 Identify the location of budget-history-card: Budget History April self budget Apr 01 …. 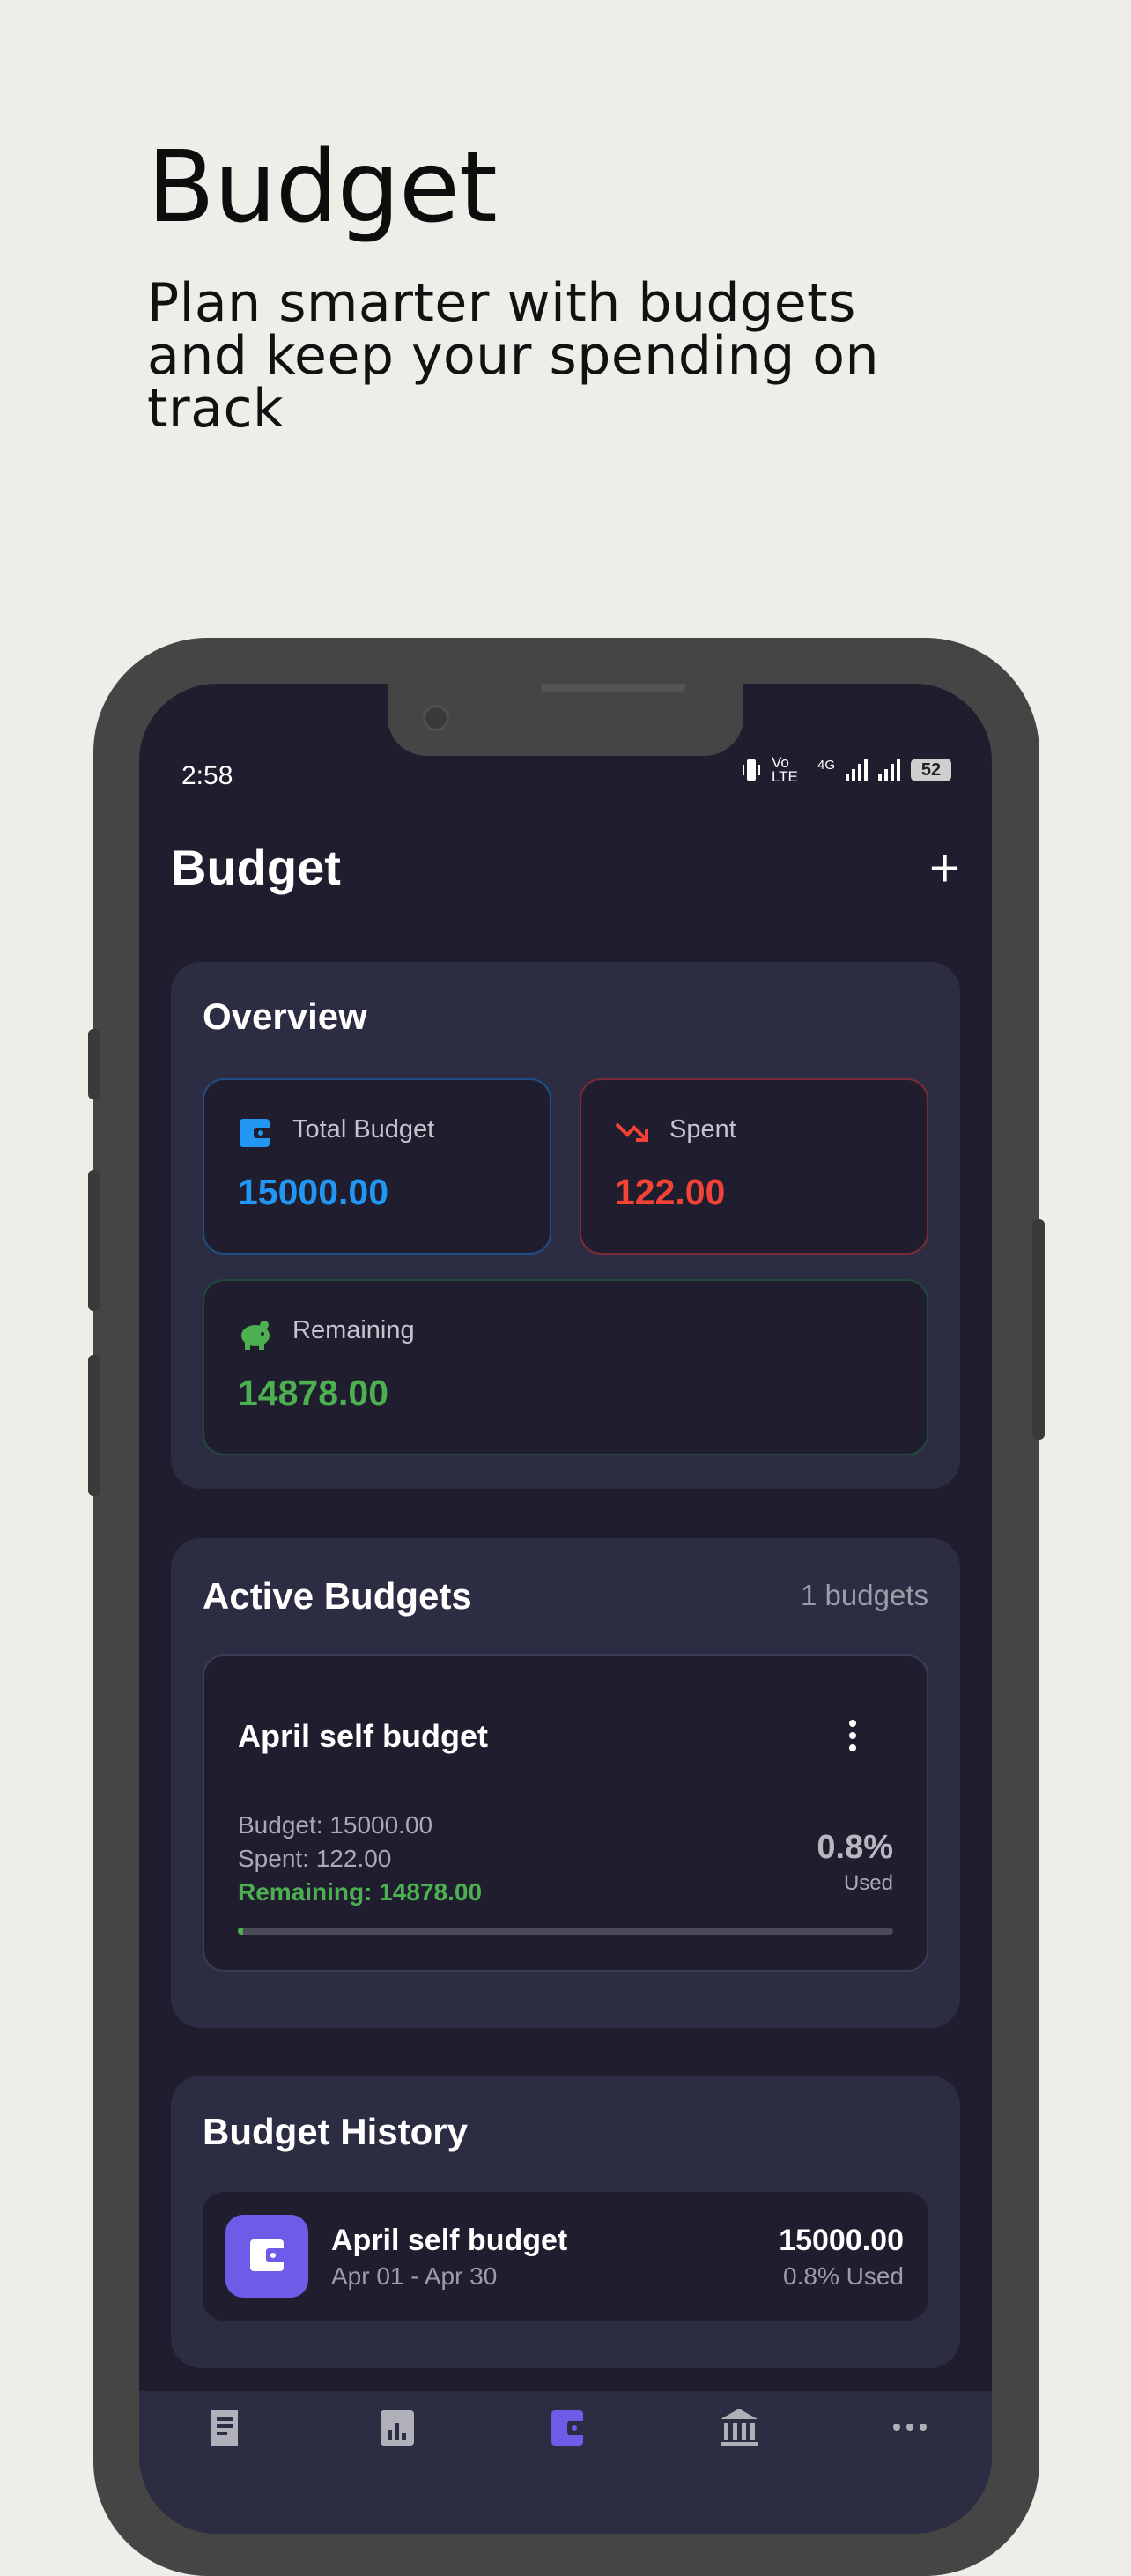
(565, 2222).